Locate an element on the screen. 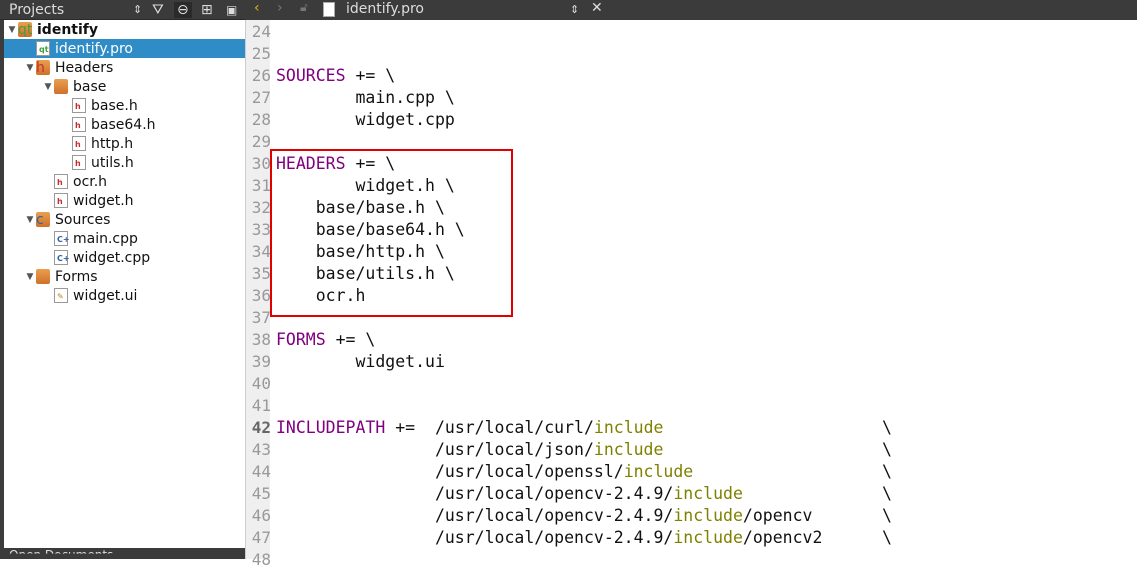  code-line: /usr/local/opencv-2.4.9/include/opencv \ is located at coordinates (584, 516).